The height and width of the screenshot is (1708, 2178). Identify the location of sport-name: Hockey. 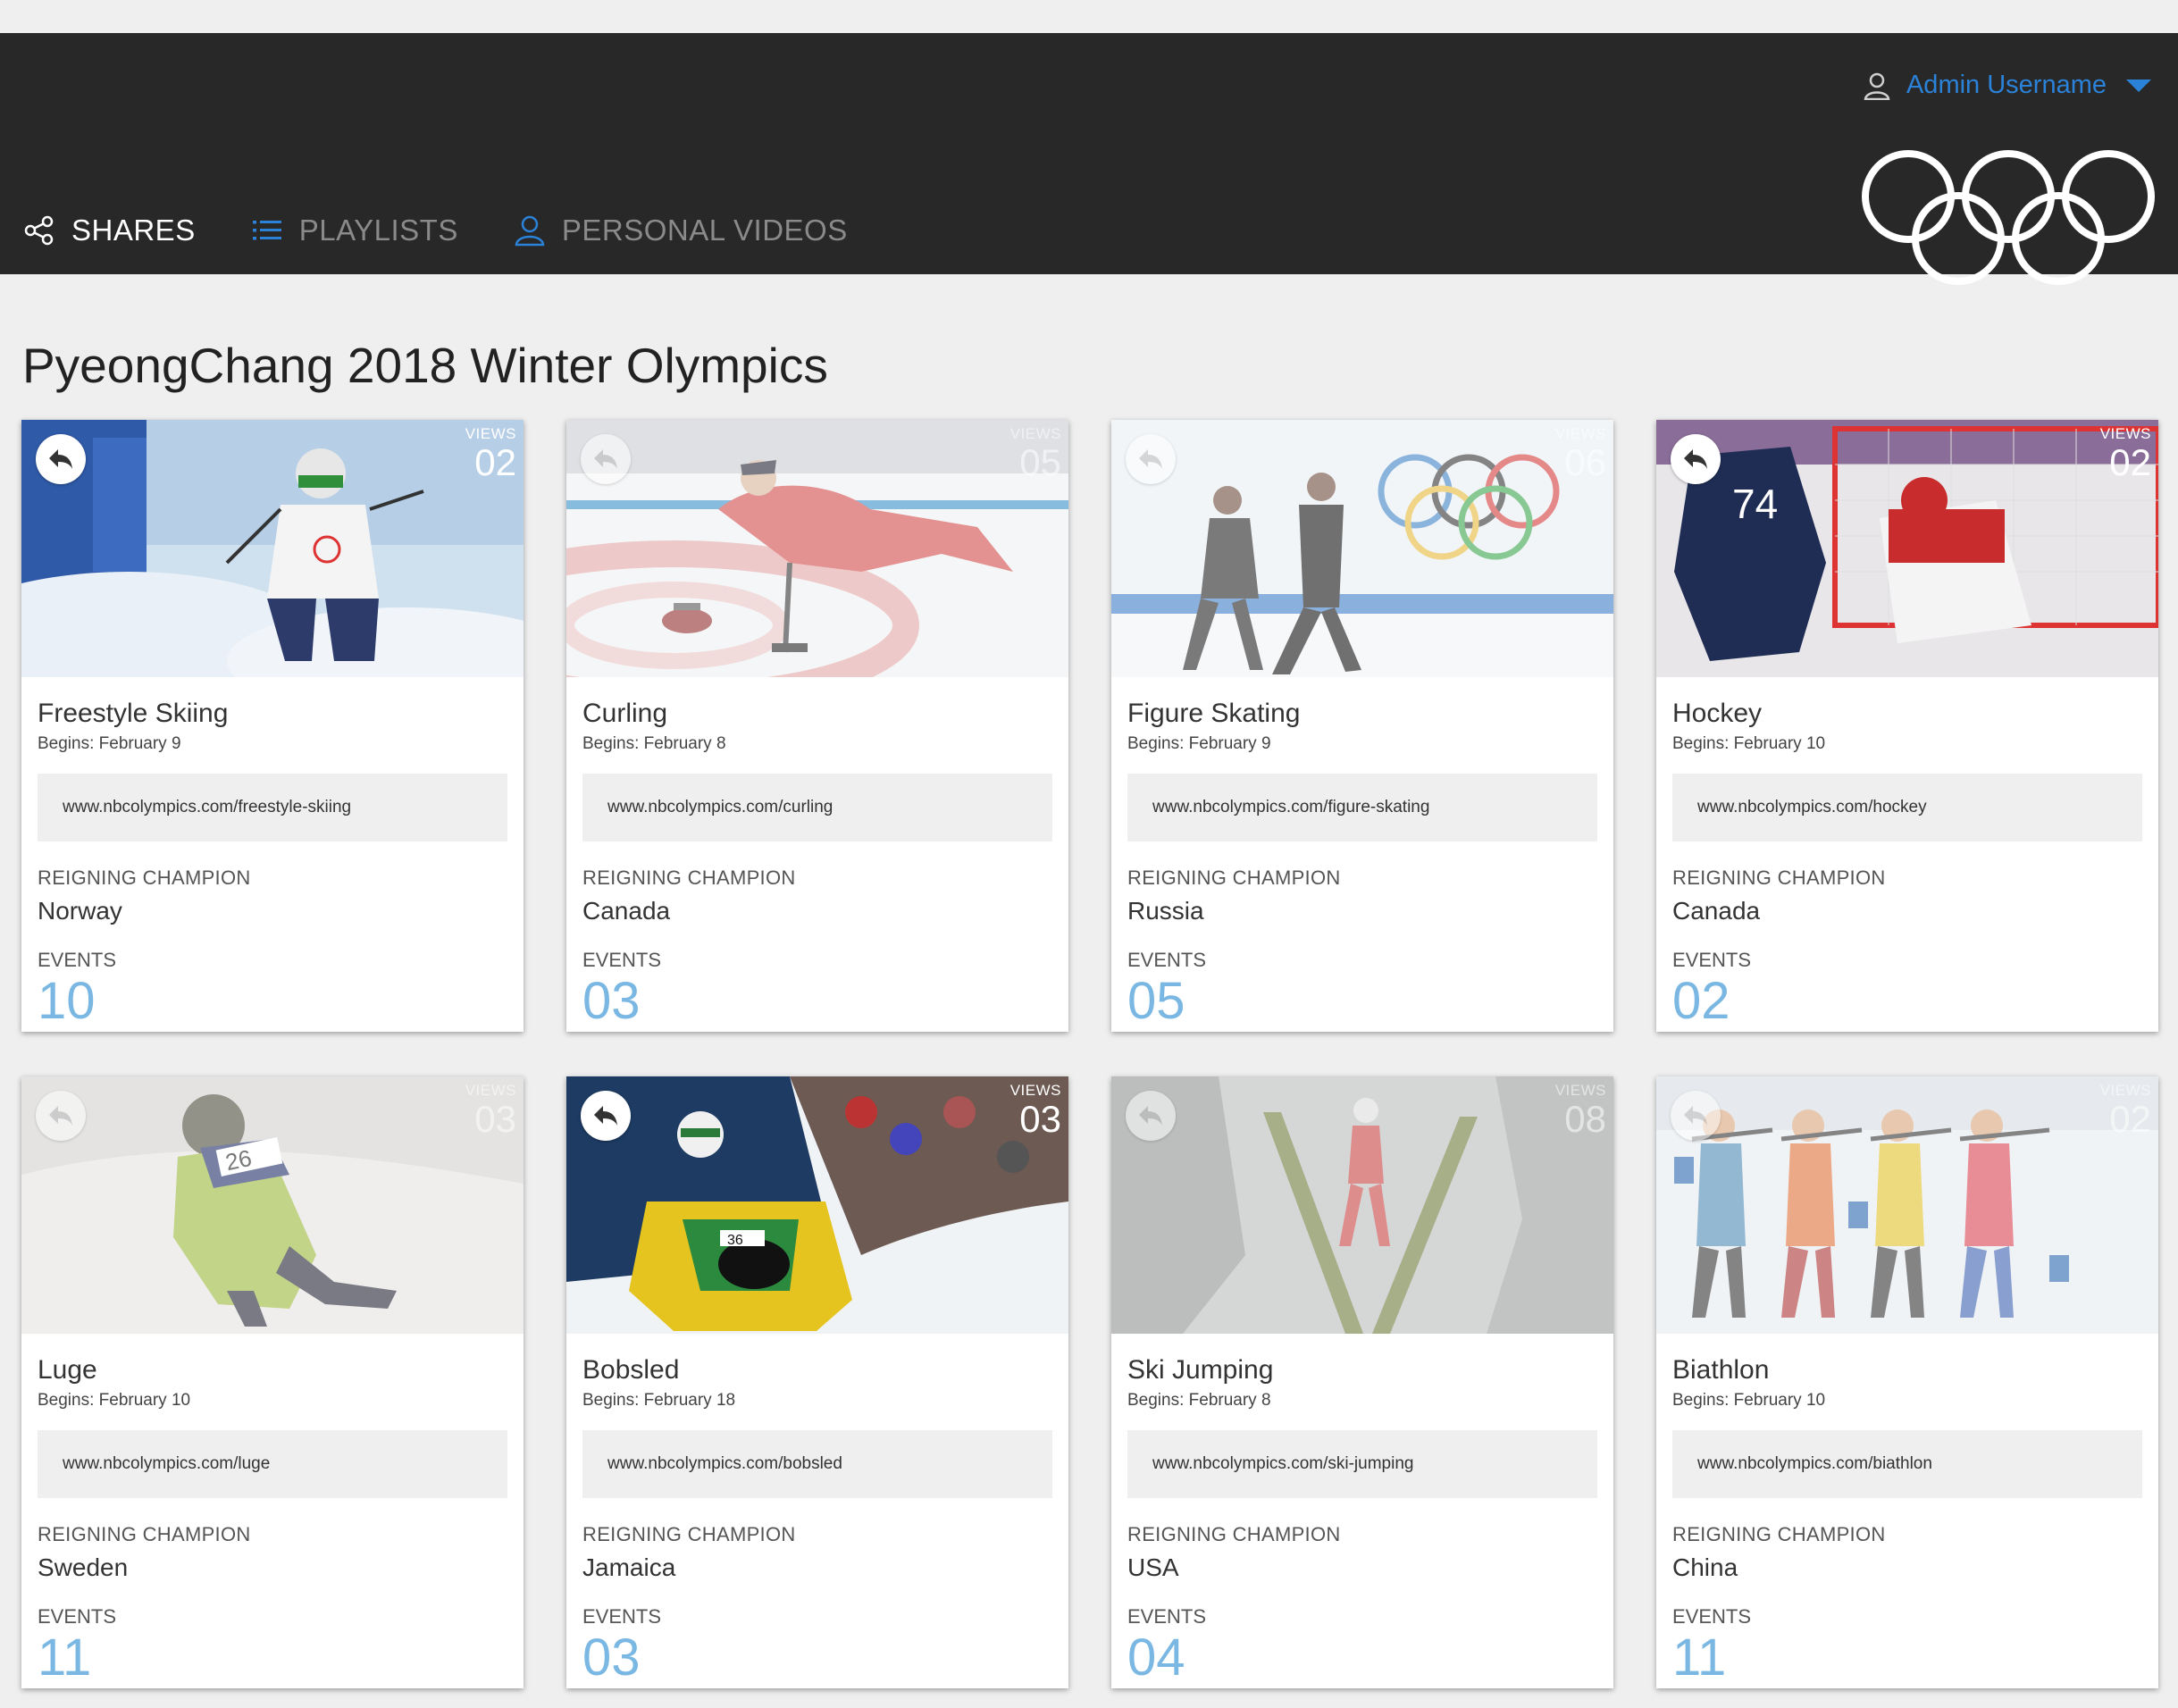
(1717, 713).